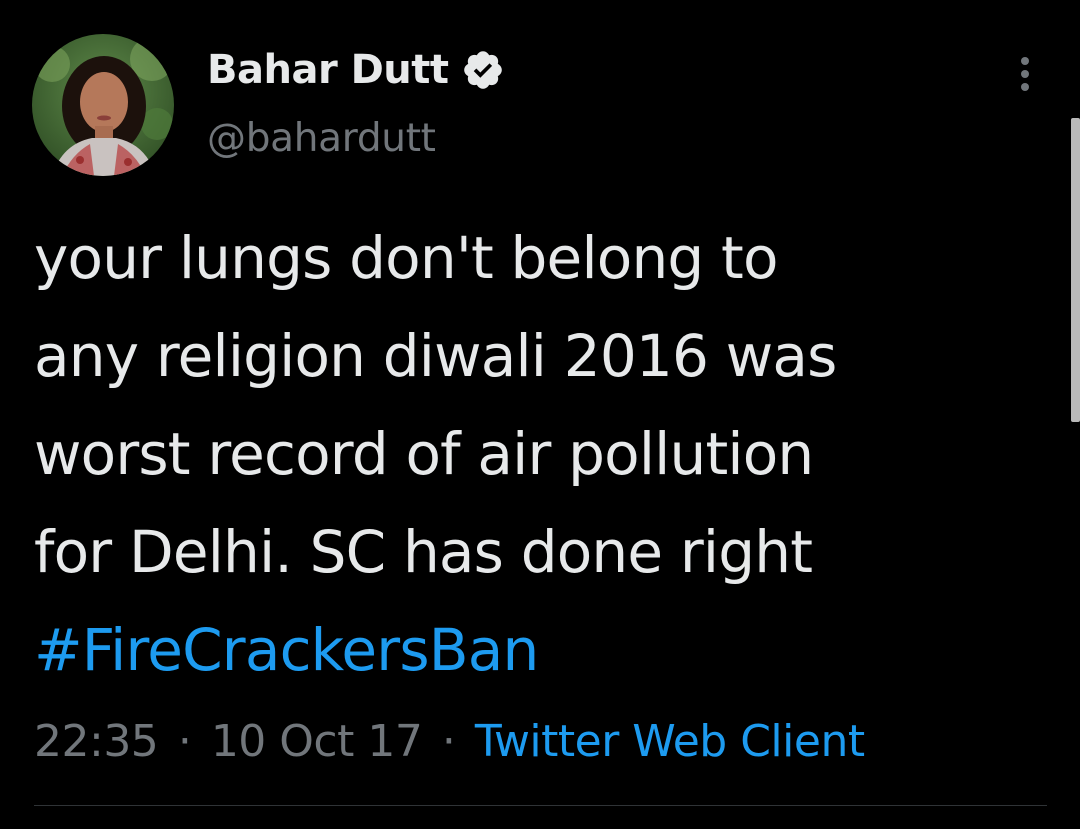  I want to click on display-name: Bahar Dutt, so click(328, 70).